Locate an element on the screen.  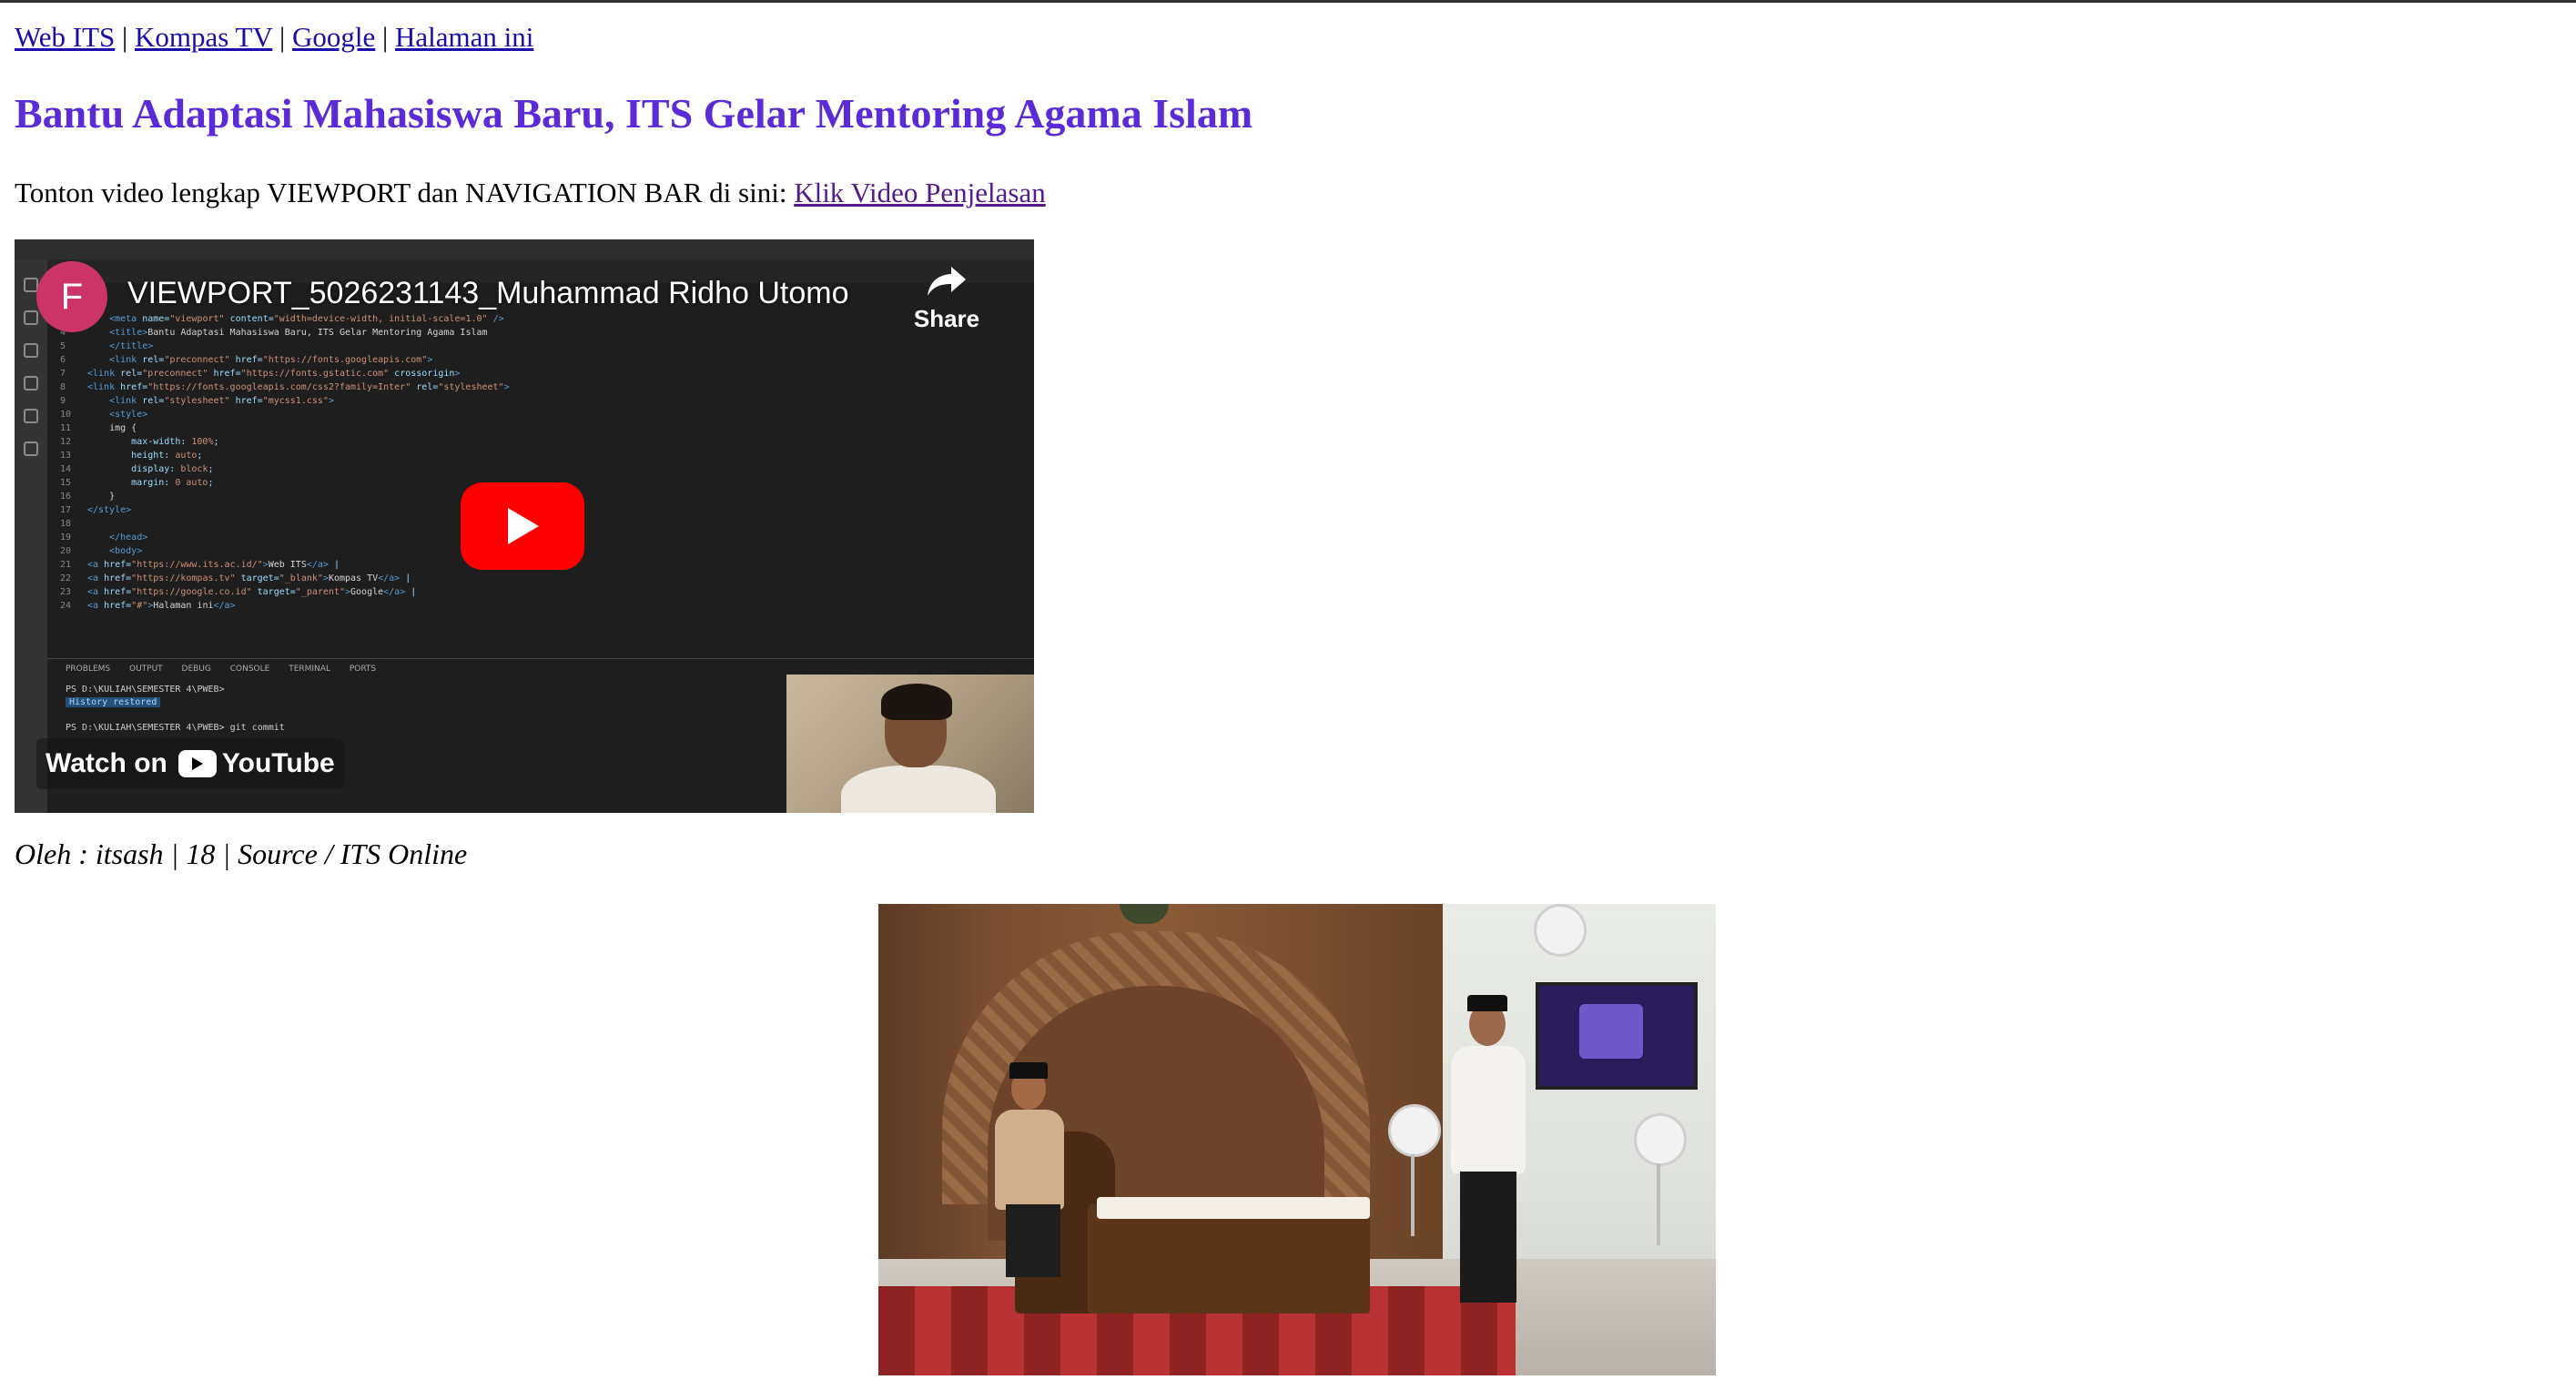
youtube-logo: YouTube is located at coordinates (256, 763).